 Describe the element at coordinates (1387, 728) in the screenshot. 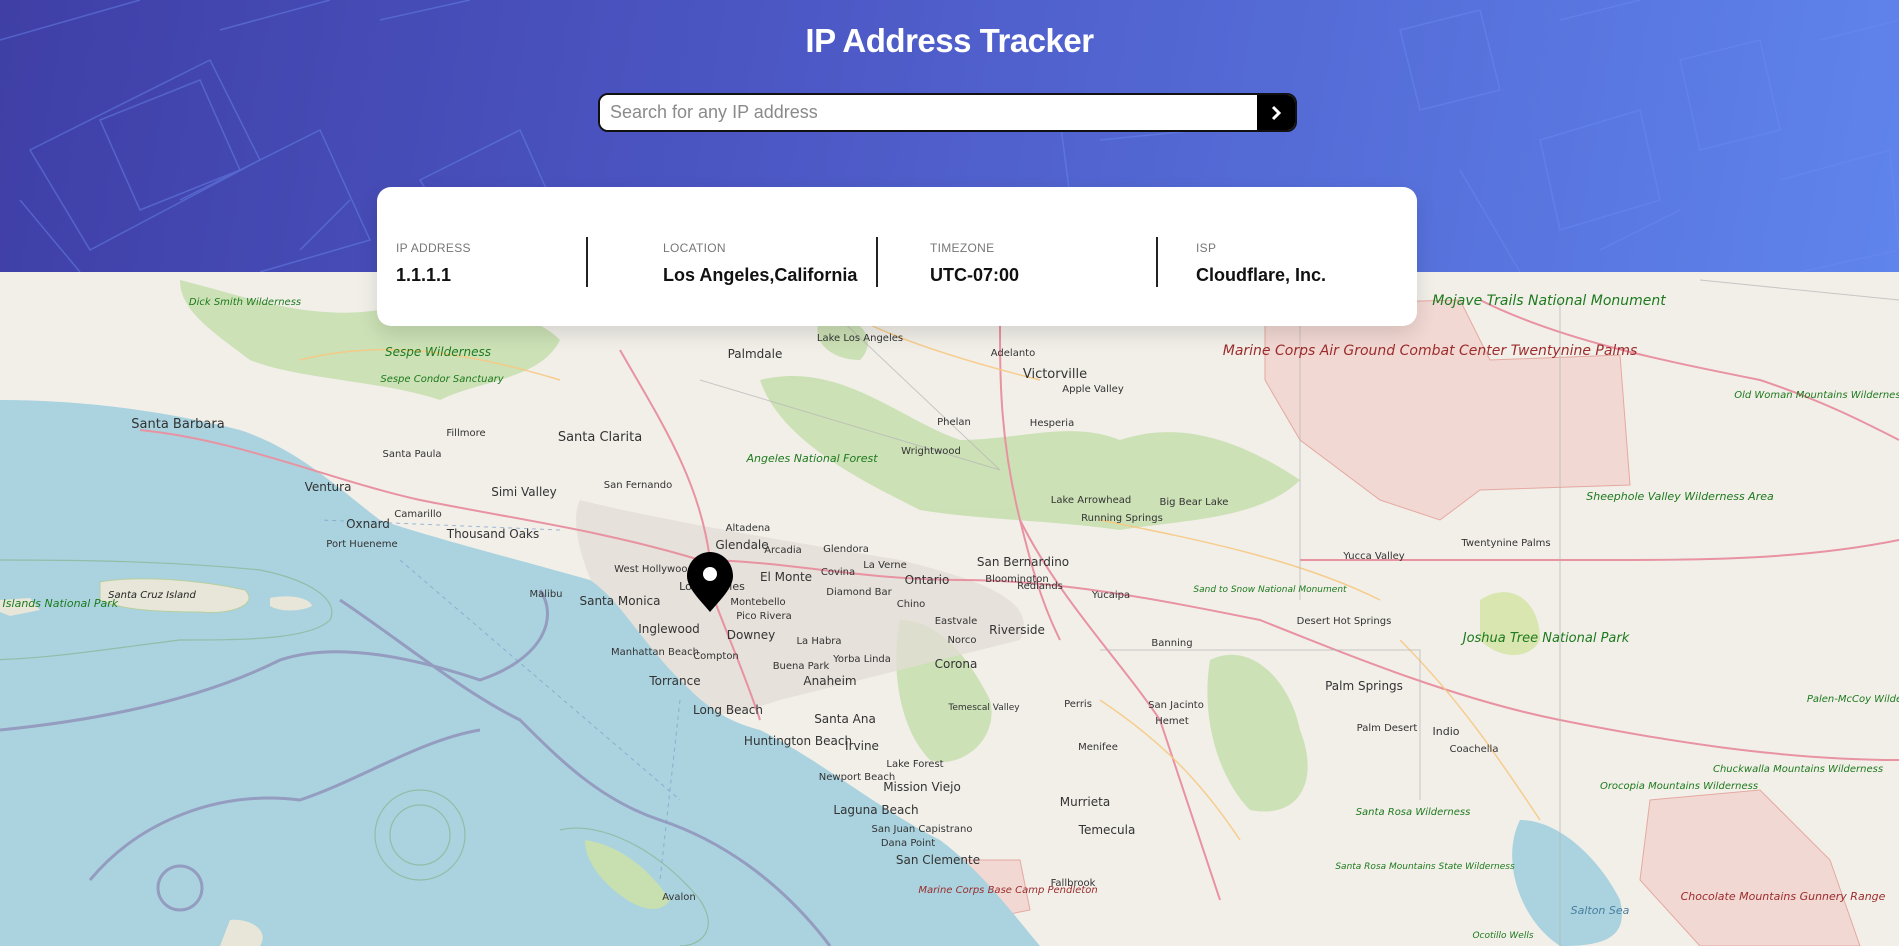

I see `map-label: Palm Desert` at that location.